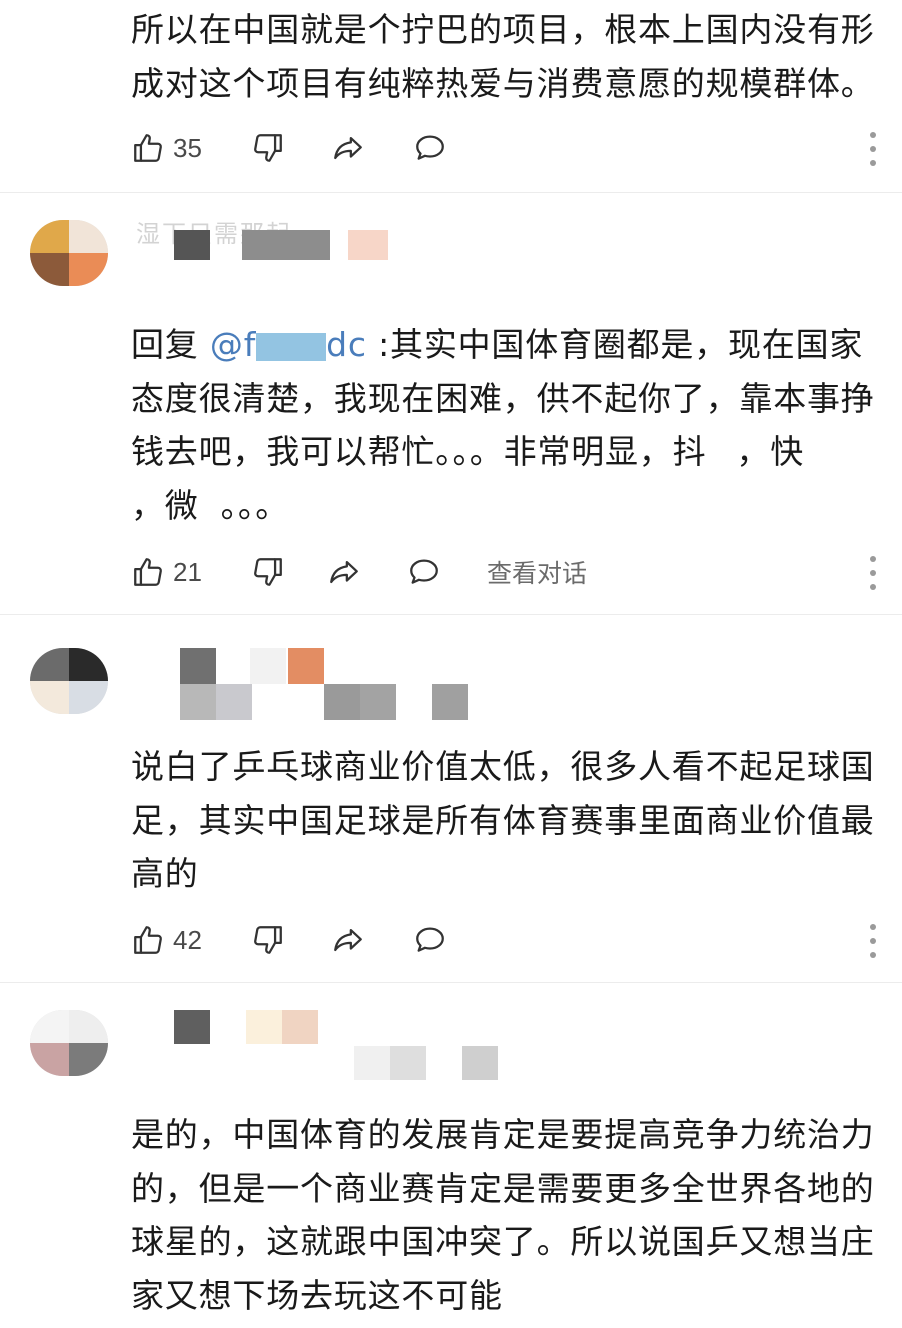 The height and width of the screenshot is (1328, 902). I want to click on like-button: 21, so click(166, 572).